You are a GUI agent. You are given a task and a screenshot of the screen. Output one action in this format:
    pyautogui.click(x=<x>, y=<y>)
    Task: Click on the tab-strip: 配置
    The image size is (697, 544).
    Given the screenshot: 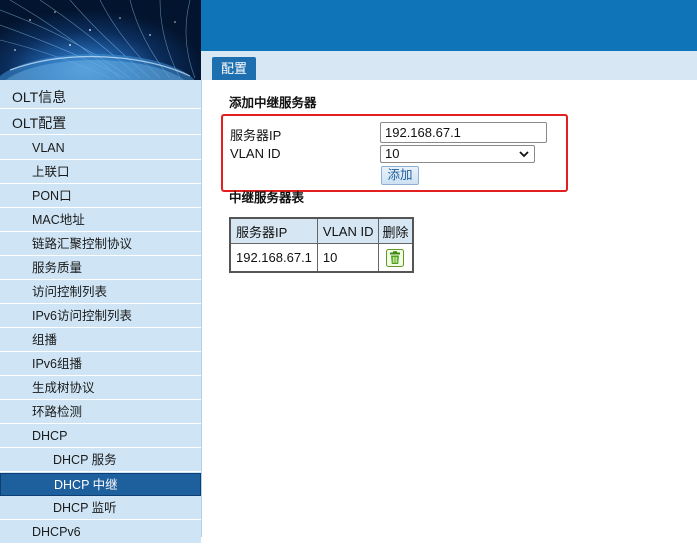 What is the action you would take?
    pyautogui.click(x=449, y=65)
    